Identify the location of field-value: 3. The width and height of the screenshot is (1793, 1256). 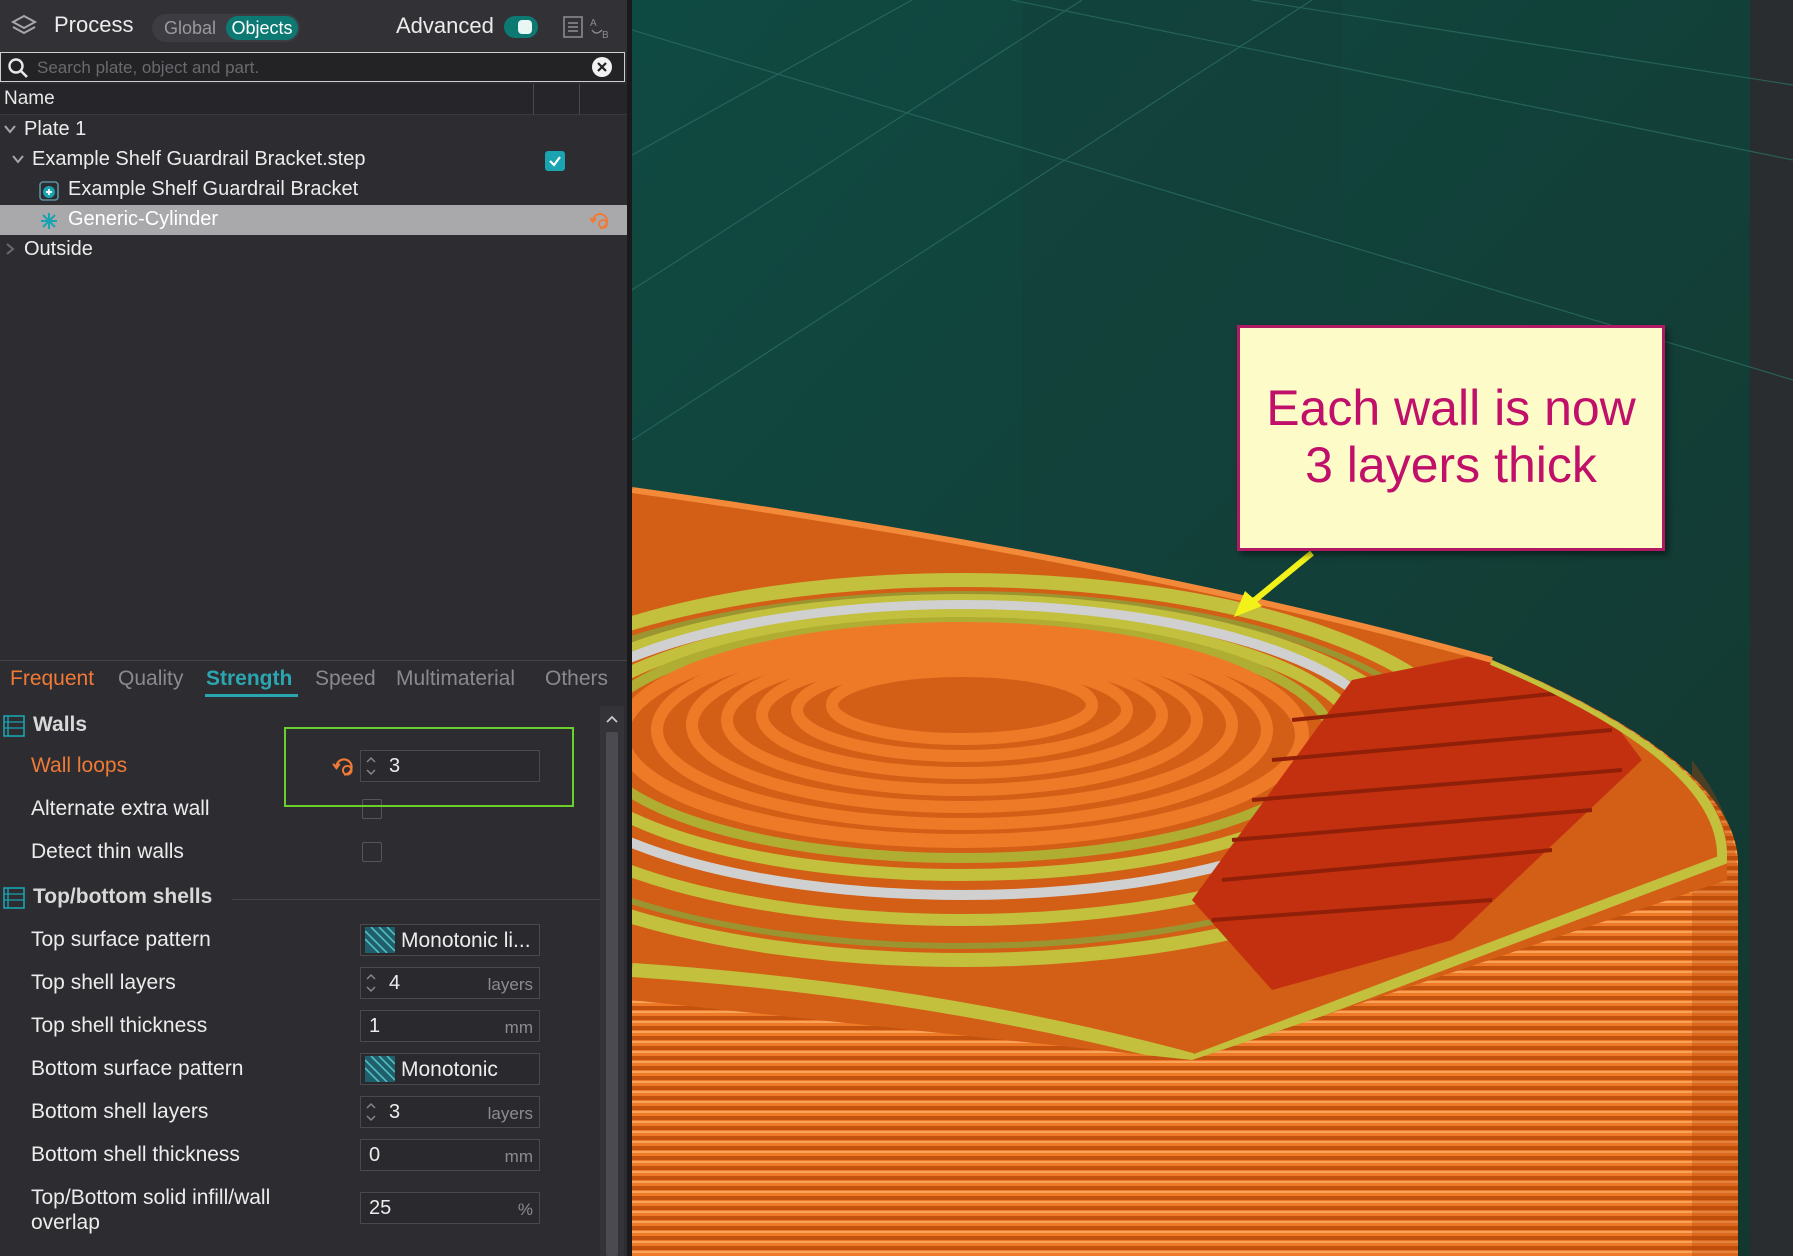
(395, 1112).